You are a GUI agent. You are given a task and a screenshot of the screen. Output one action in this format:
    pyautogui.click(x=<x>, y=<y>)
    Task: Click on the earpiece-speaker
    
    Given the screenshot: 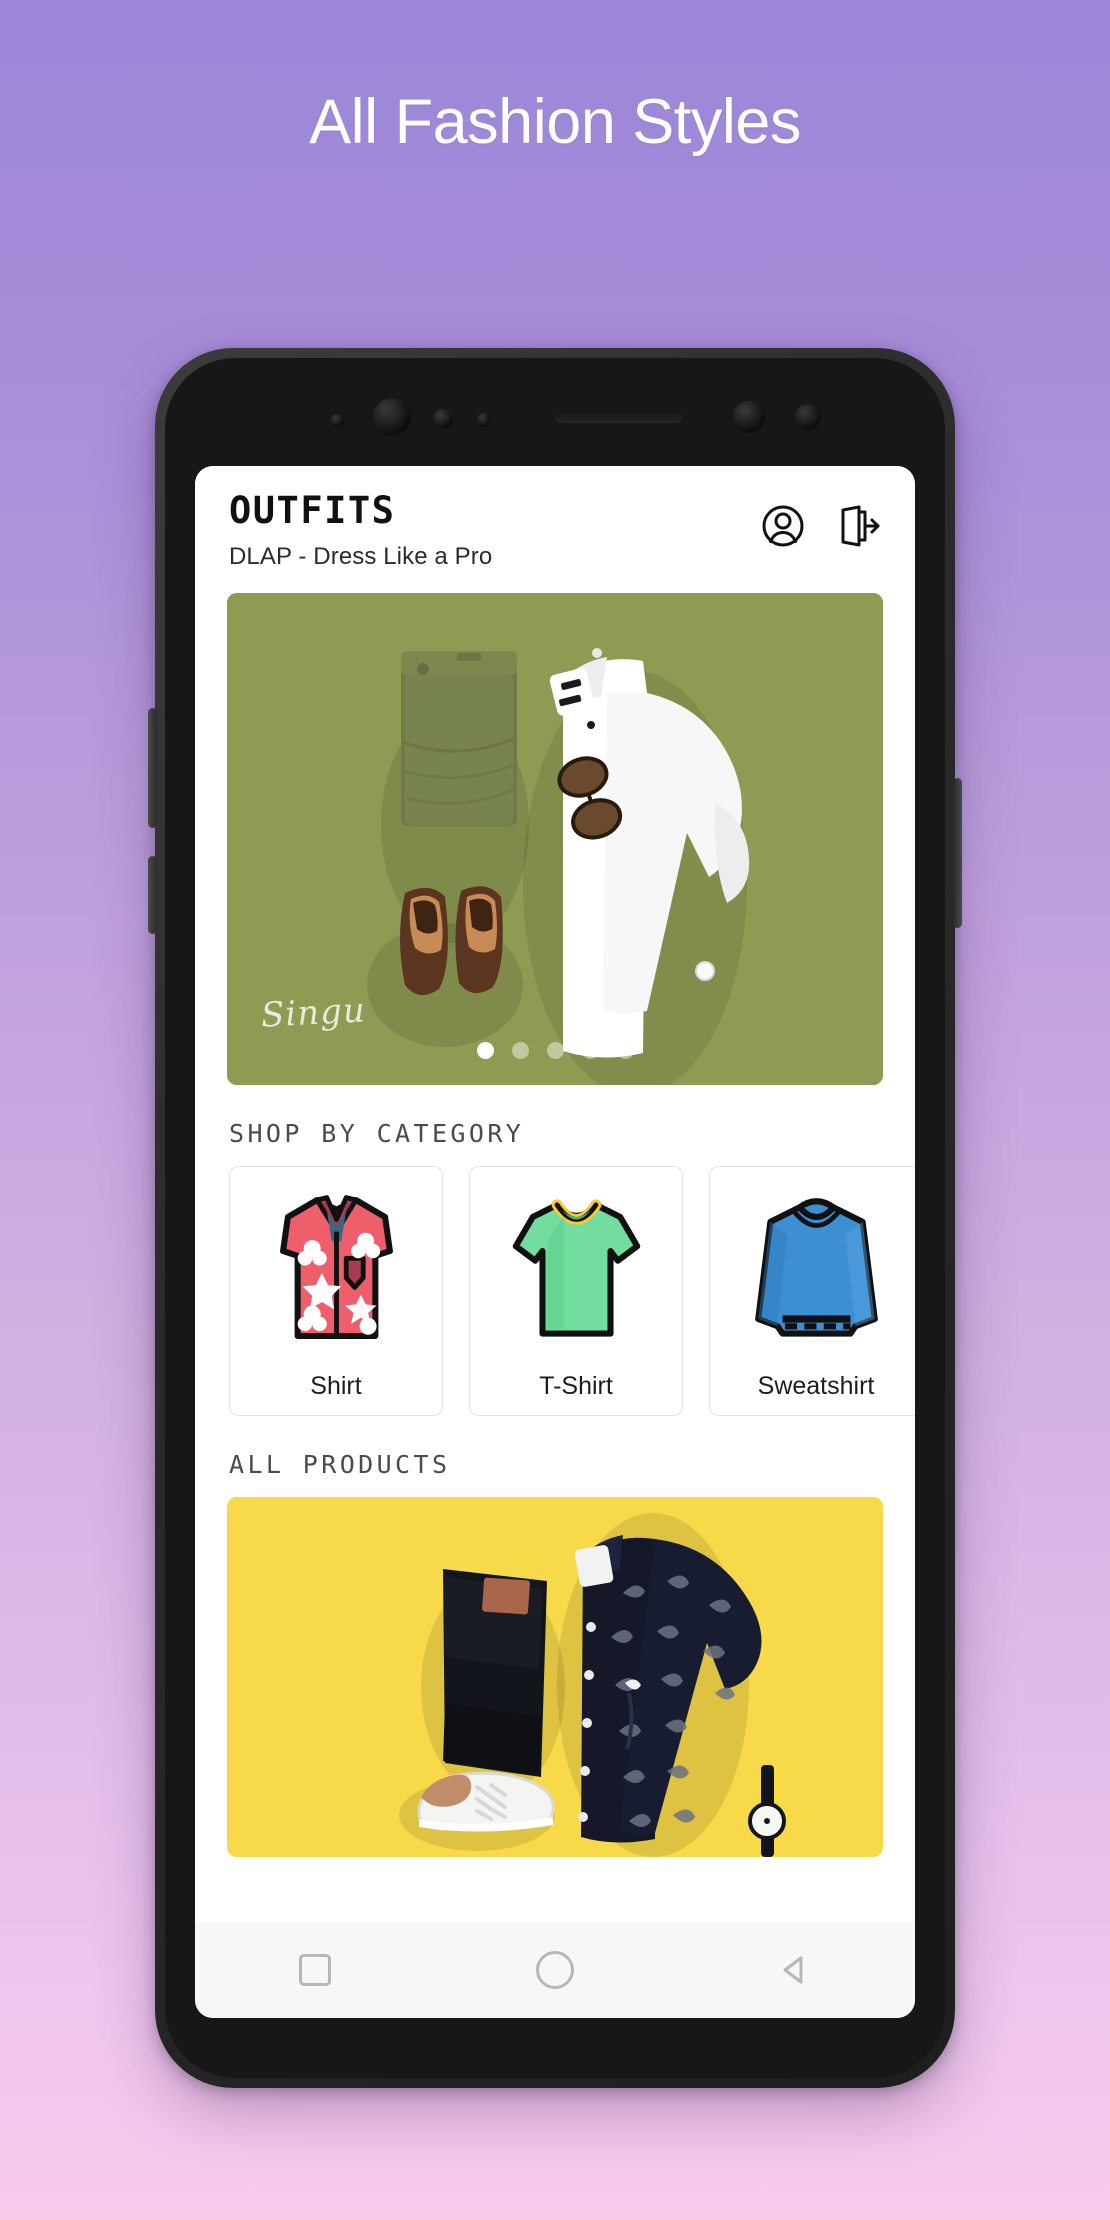 What is the action you would take?
    pyautogui.click(x=619, y=416)
    